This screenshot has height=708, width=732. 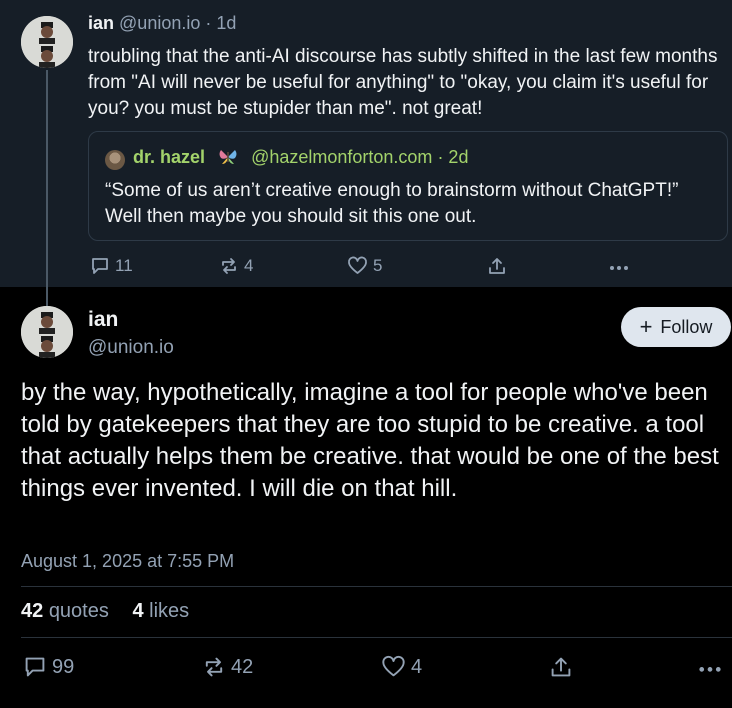 What do you see at coordinates (249, 265) in the screenshot?
I see `repost-count: 4` at bounding box center [249, 265].